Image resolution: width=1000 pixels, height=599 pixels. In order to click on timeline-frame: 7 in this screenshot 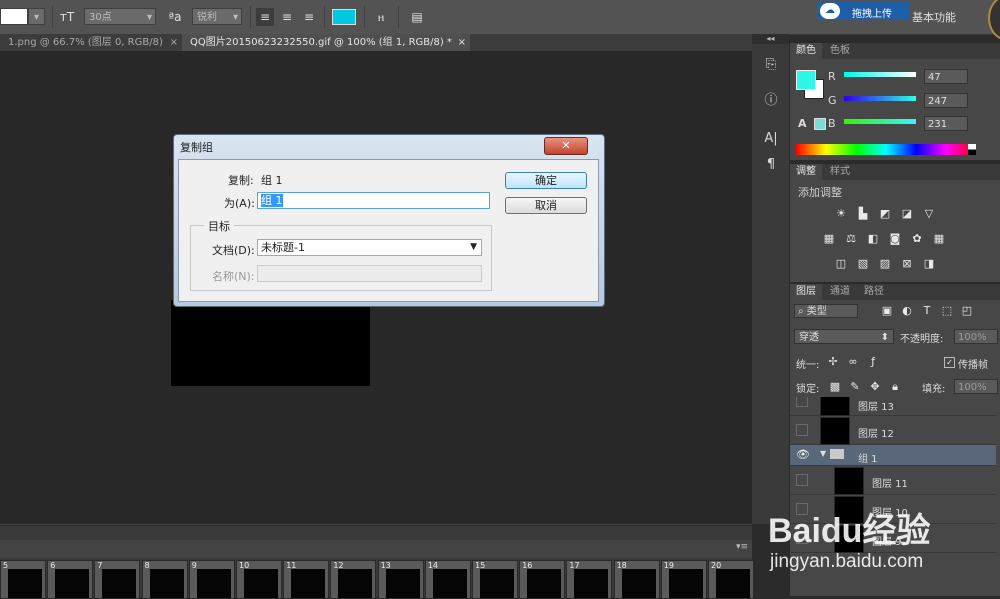, I will do `click(117, 579)`.